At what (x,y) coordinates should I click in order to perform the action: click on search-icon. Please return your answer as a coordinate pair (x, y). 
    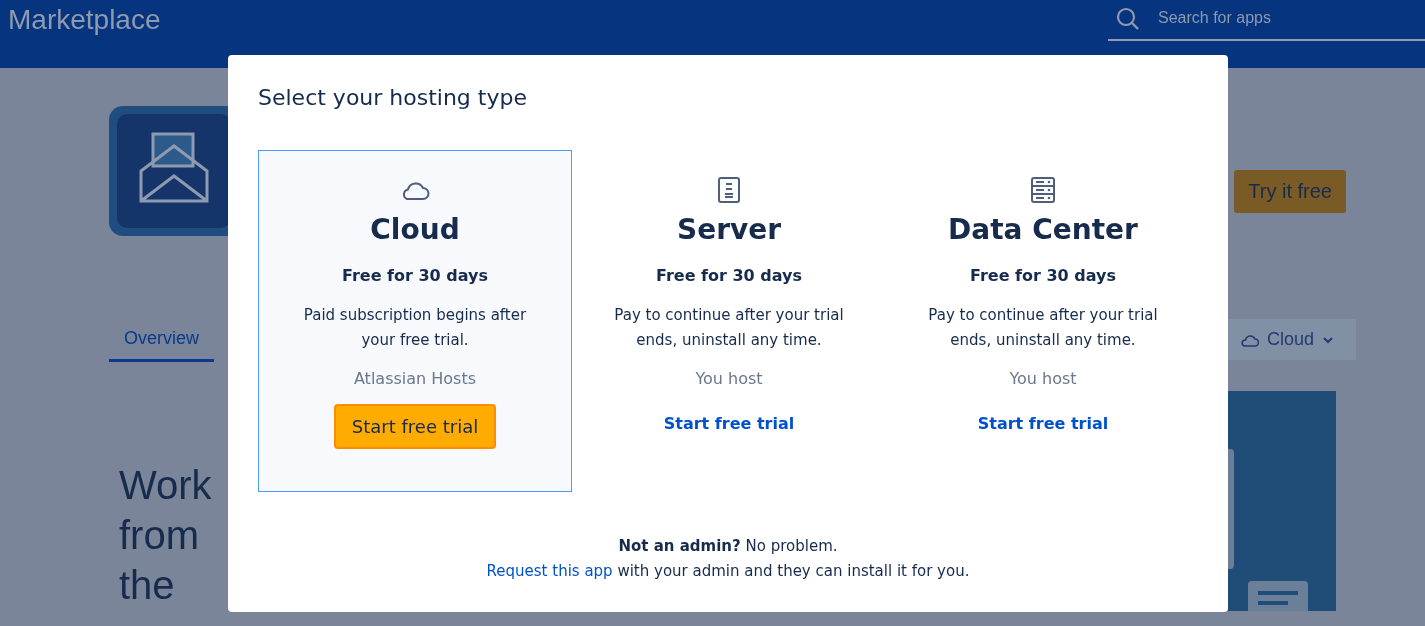
    Looking at the image, I should click on (1128, 19).